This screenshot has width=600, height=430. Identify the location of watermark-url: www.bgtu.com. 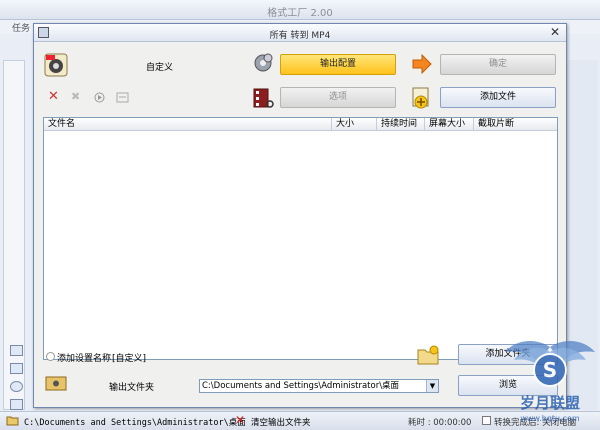
(550, 418).